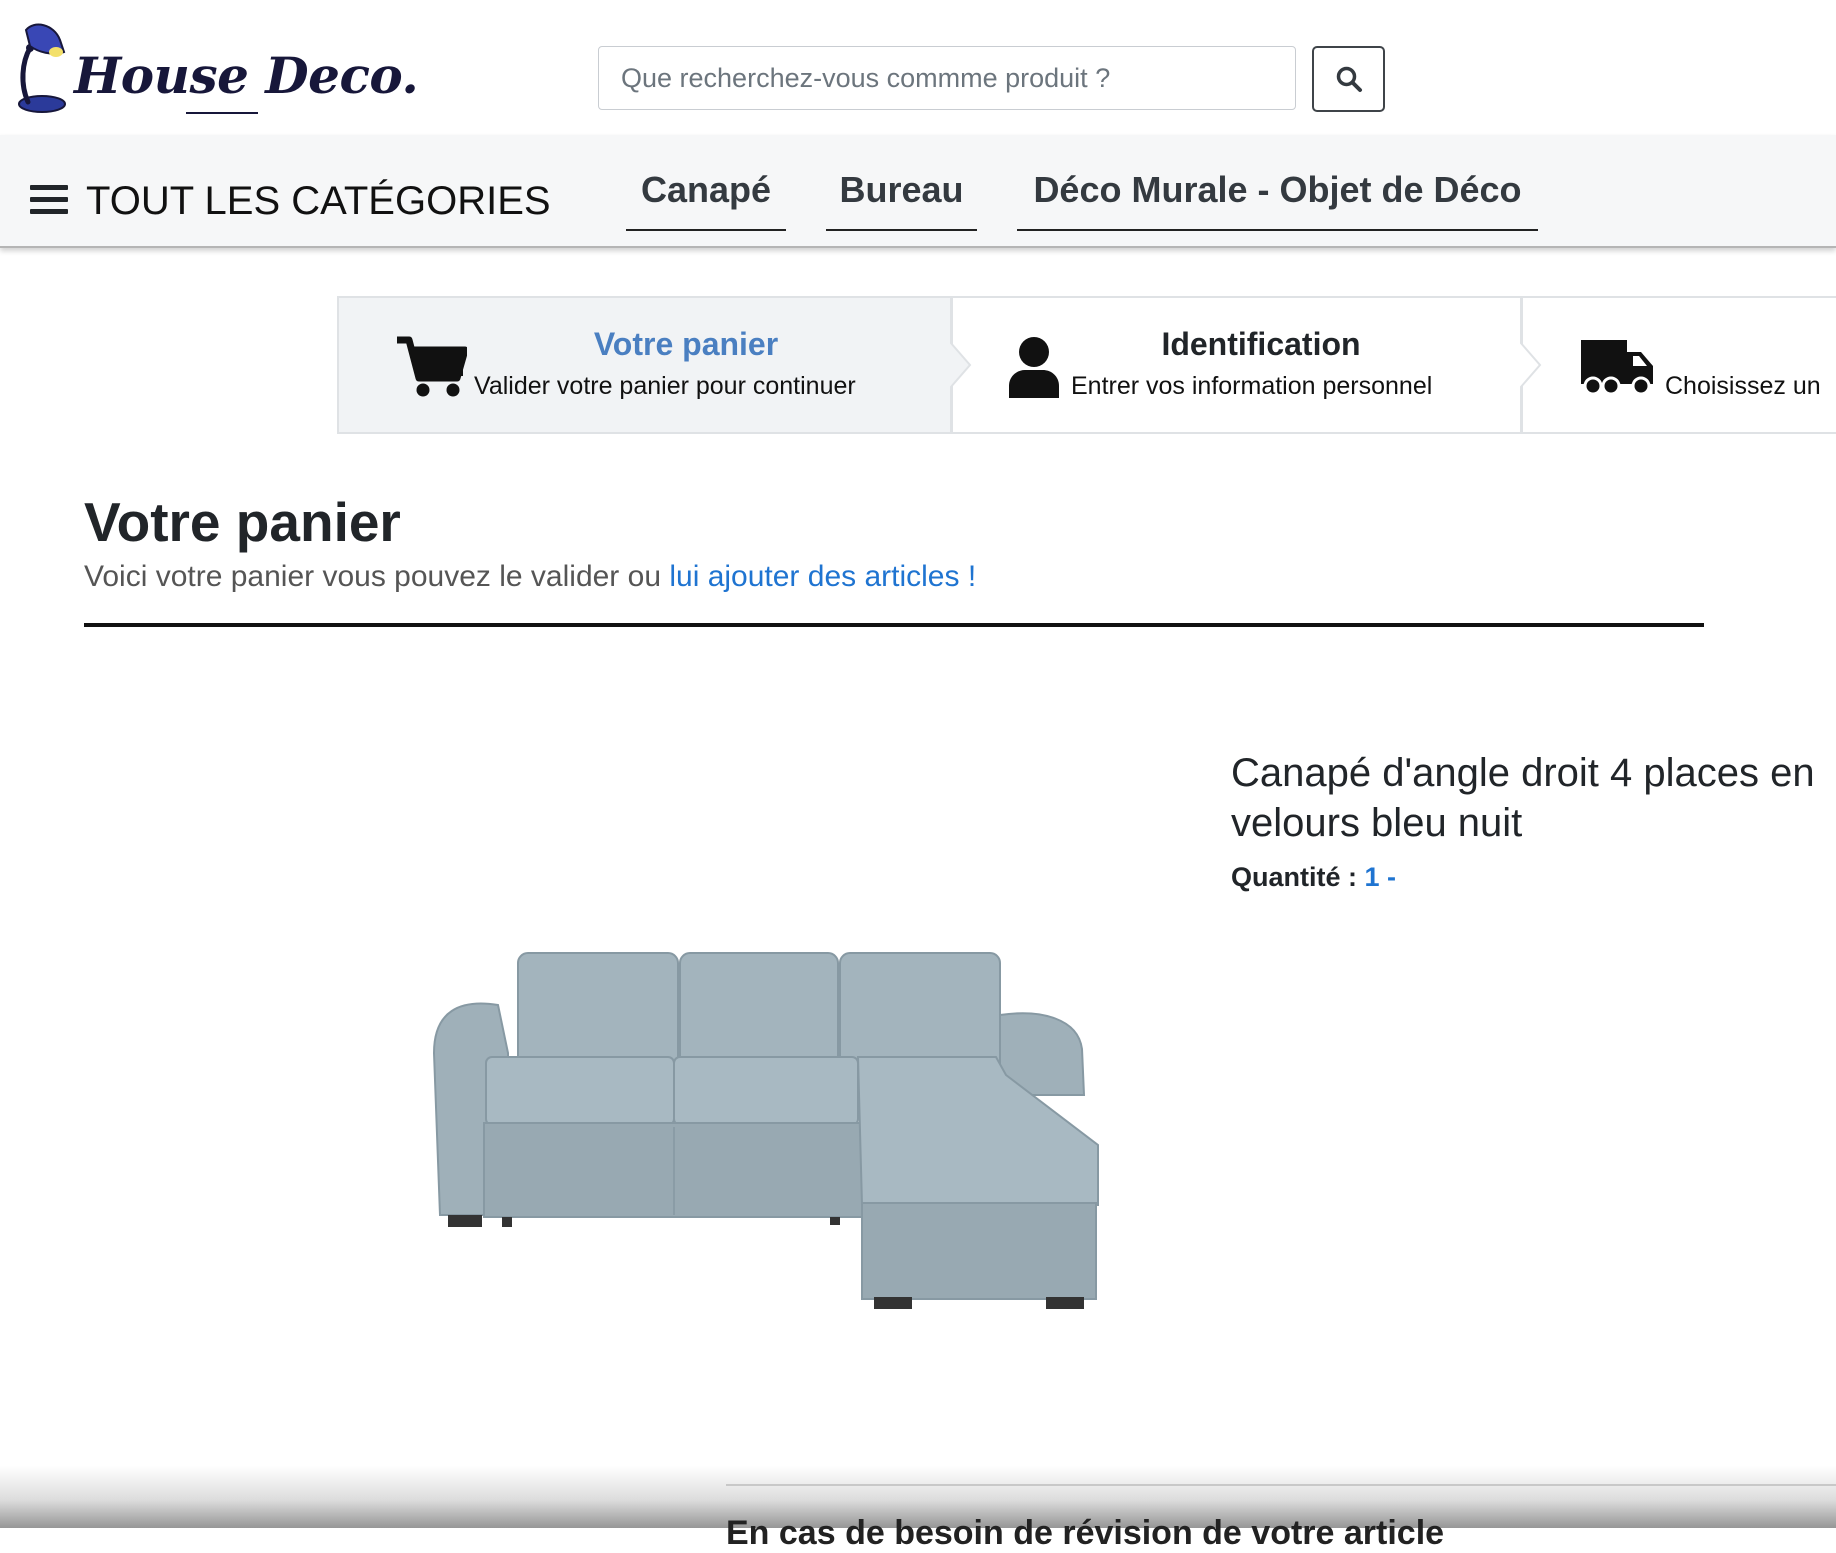 The height and width of the screenshot is (1553, 1836). I want to click on sofa-image, so click(765, 1130).